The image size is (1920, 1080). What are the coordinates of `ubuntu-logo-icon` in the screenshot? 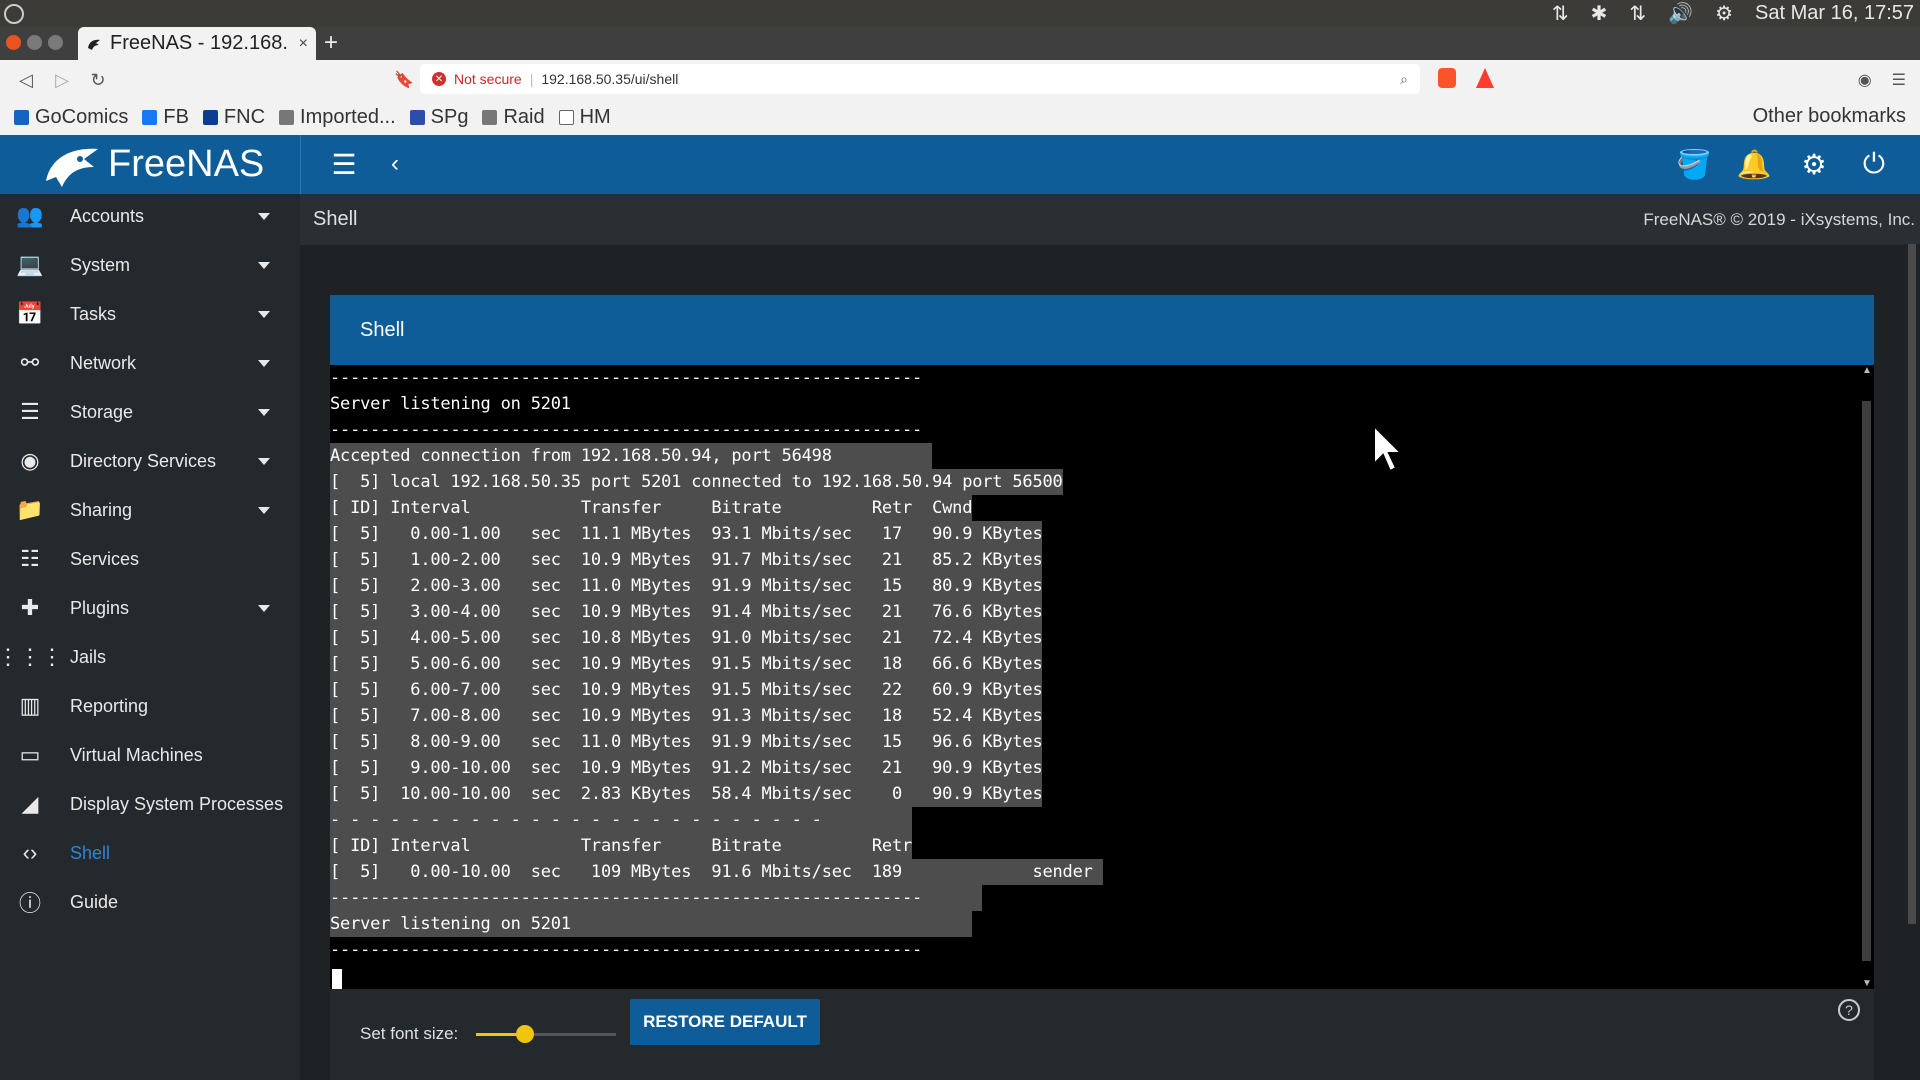 It's located at (14, 13).